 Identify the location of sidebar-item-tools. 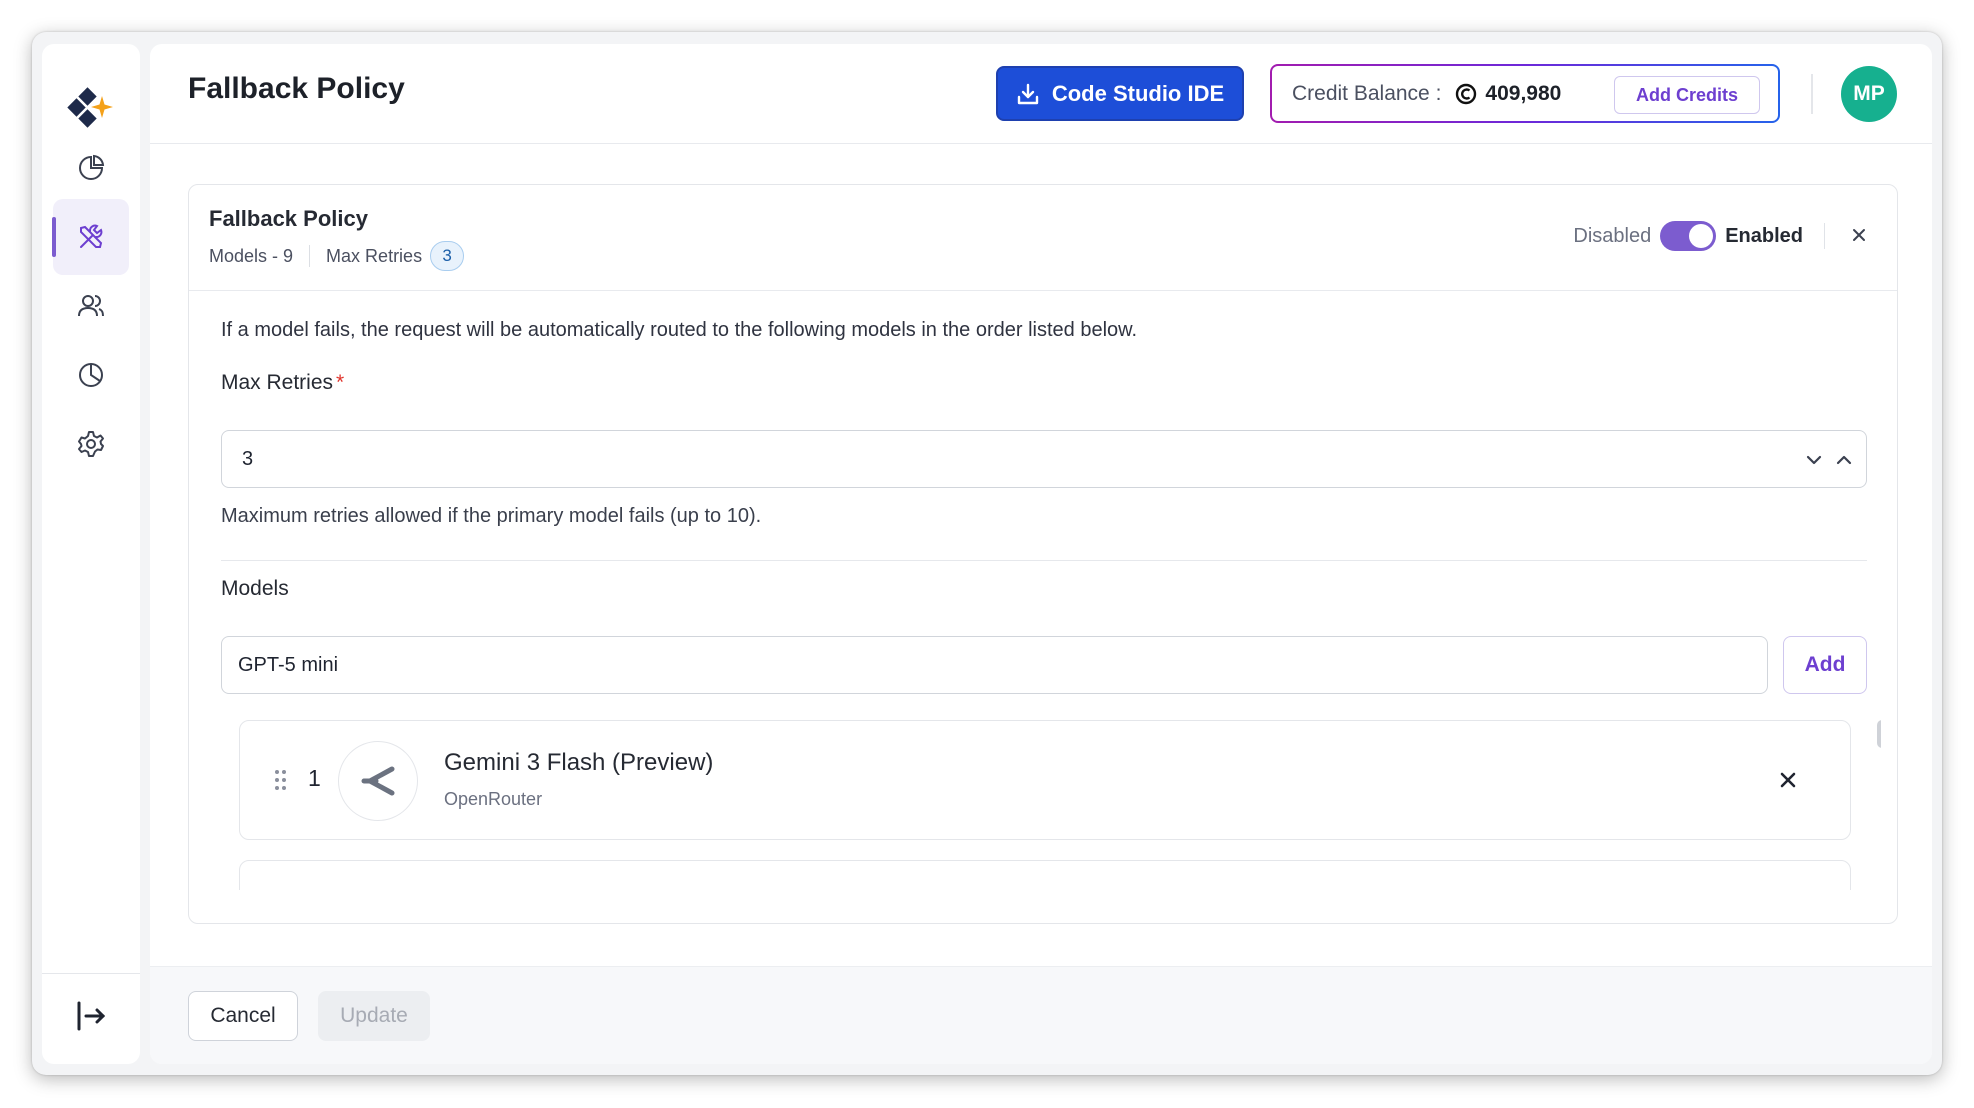
(90, 237).